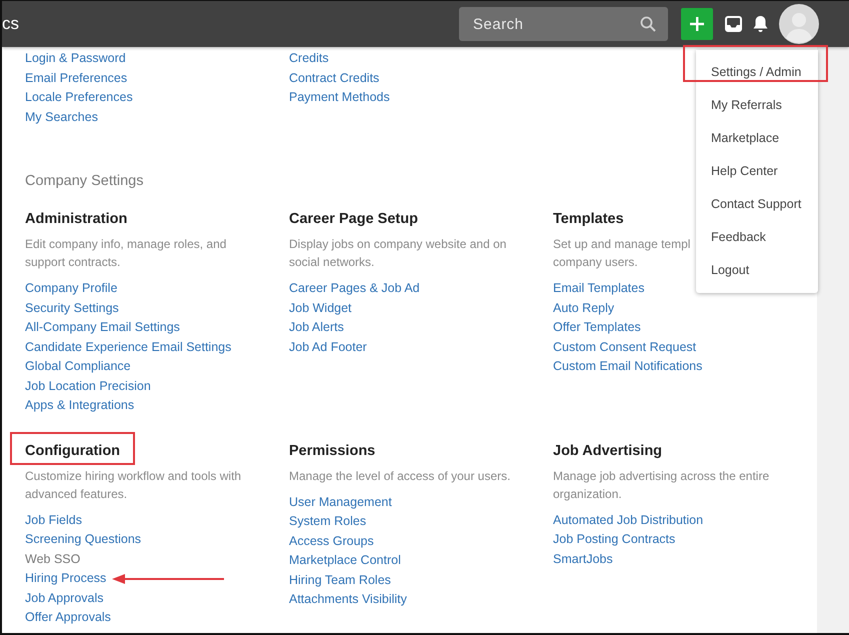  What do you see at coordinates (583, 559) in the screenshot?
I see `settings-link: SmartJobs` at bounding box center [583, 559].